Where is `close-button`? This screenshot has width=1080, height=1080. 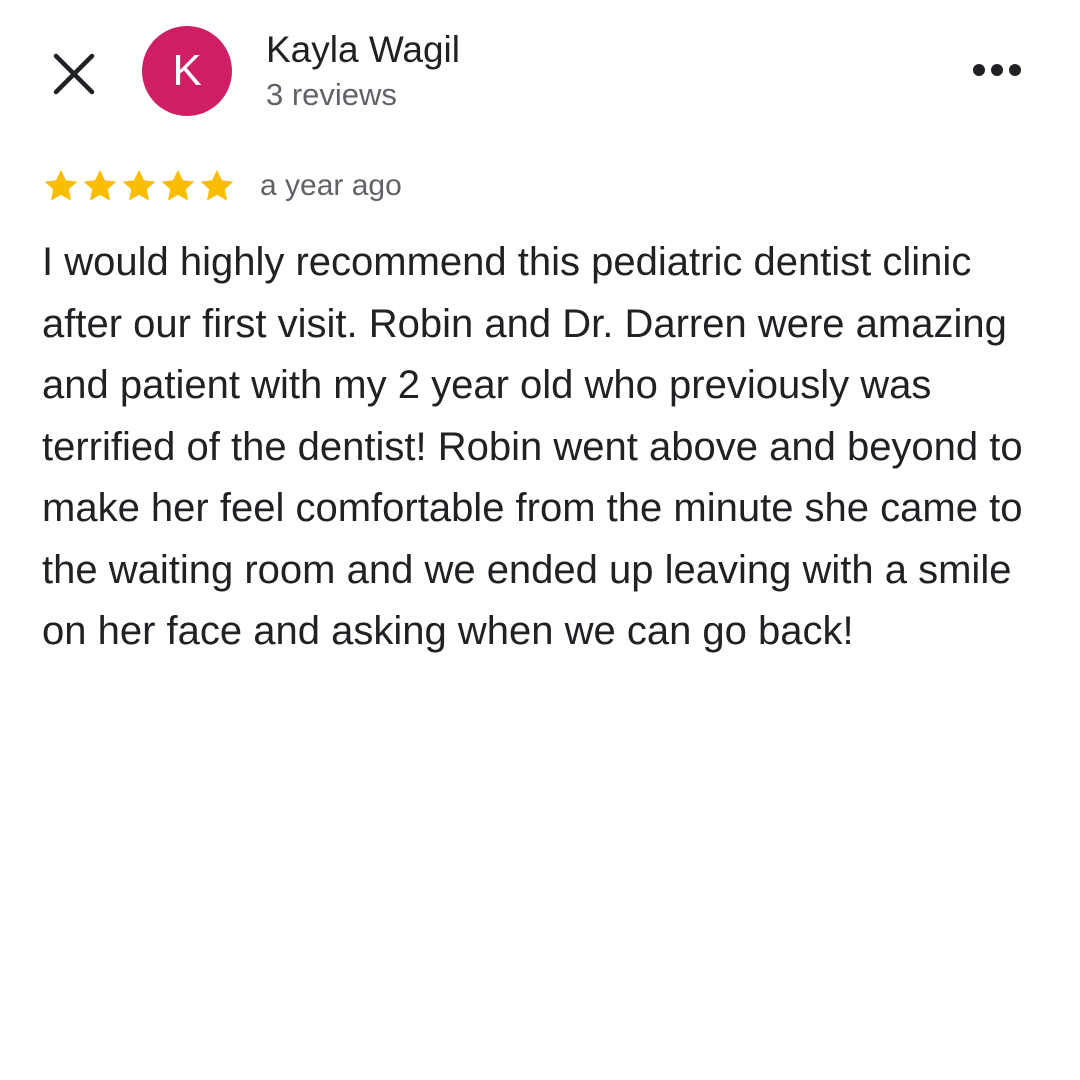 close-button is located at coordinates (74, 74).